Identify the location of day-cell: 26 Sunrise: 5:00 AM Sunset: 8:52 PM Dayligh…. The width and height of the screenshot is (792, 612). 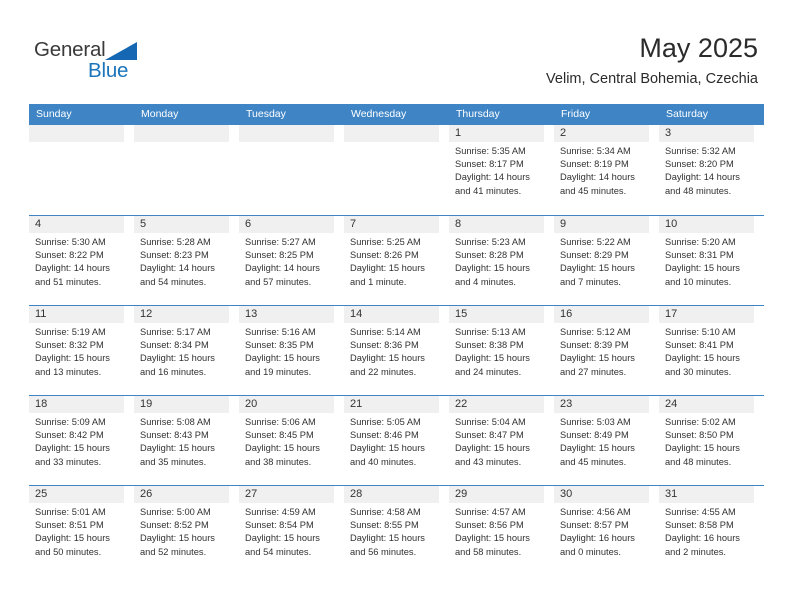
(186, 530).